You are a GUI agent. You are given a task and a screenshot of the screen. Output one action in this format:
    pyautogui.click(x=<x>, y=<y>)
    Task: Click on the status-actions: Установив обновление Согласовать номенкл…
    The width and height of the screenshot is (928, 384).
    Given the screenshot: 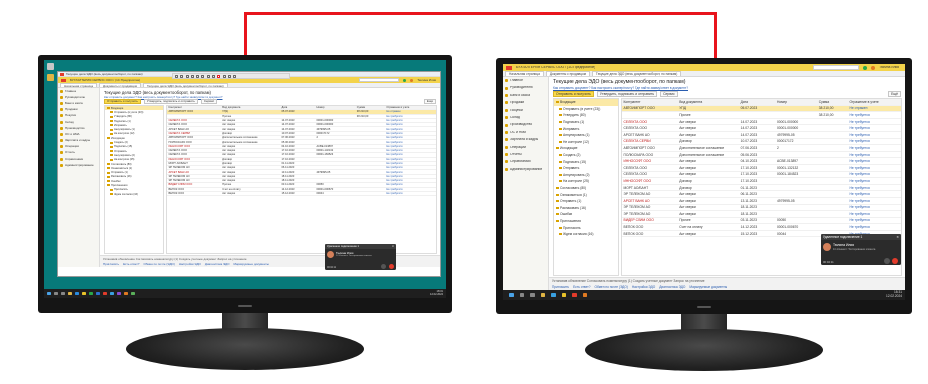 What is the action you would take?
    pyautogui.click(x=175, y=259)
    